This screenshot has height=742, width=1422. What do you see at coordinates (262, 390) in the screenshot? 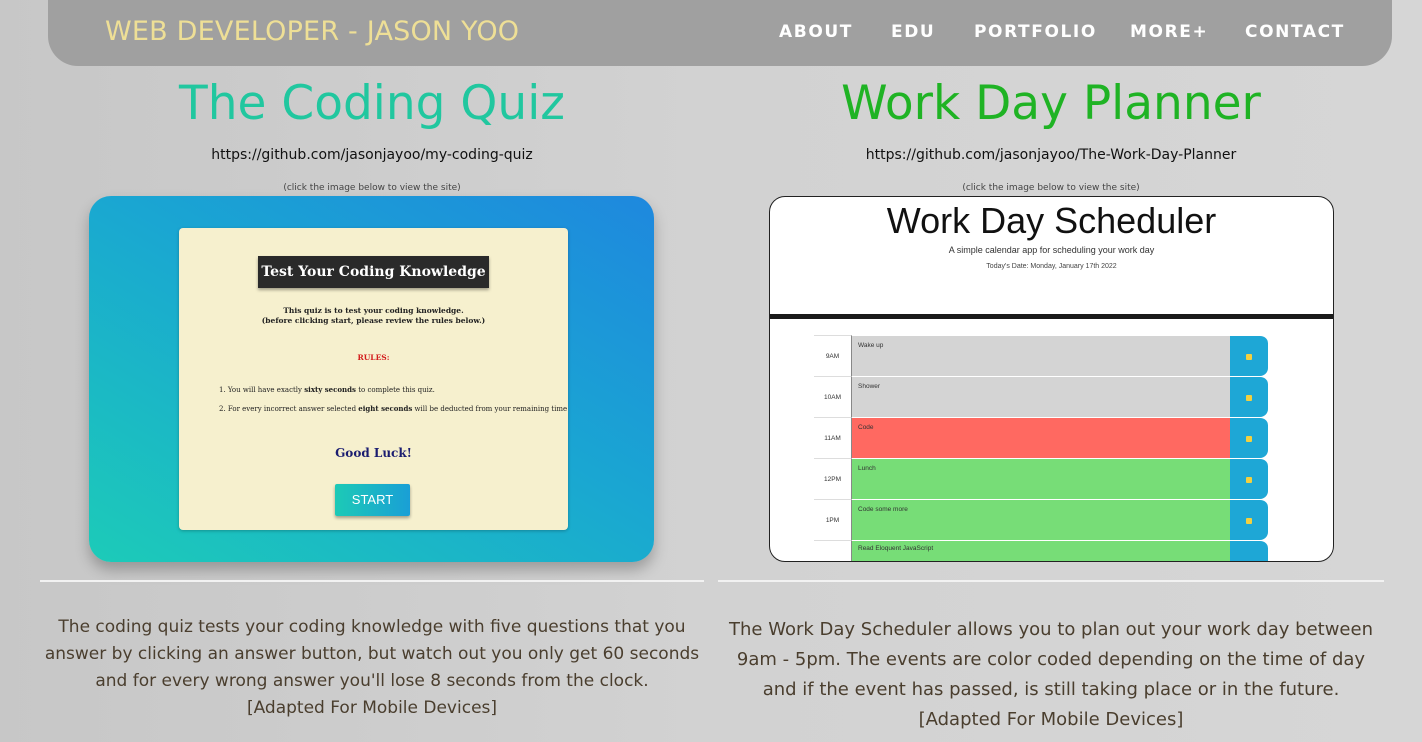
I see `quiz-rule-text: 1. You will have exactly` at bounding box center [262, 390].